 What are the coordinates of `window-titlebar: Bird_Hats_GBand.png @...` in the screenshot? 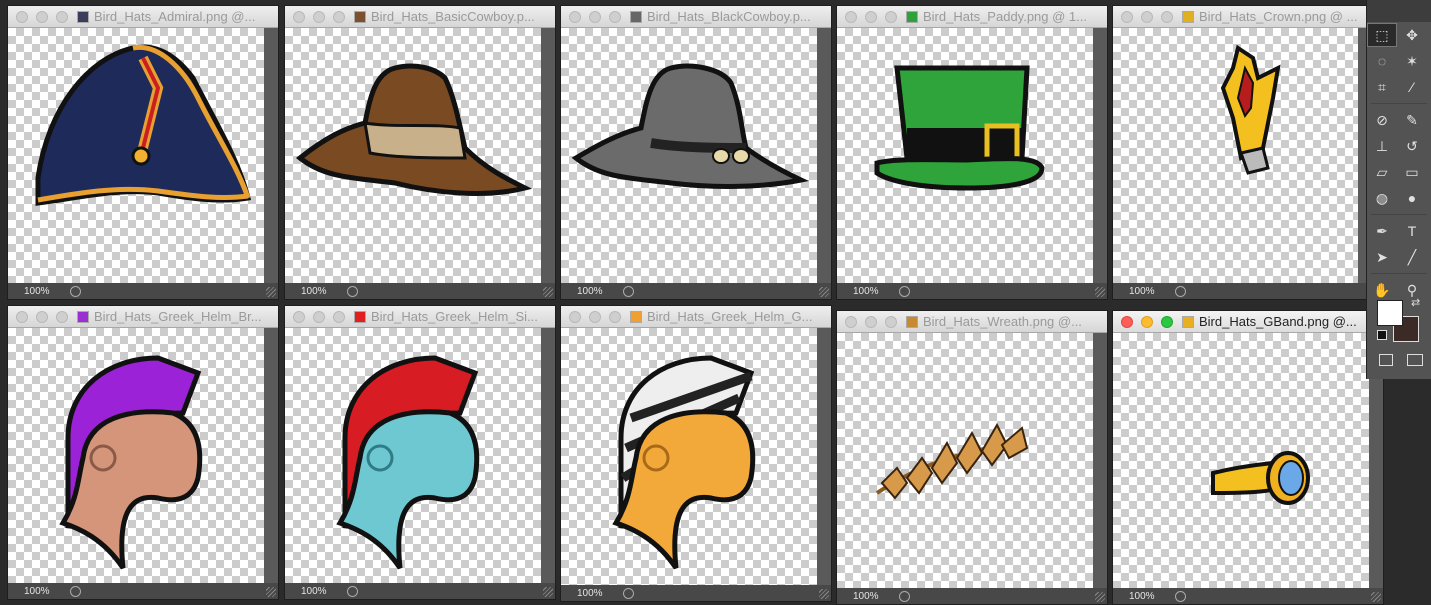 It's located at (1248, 322).